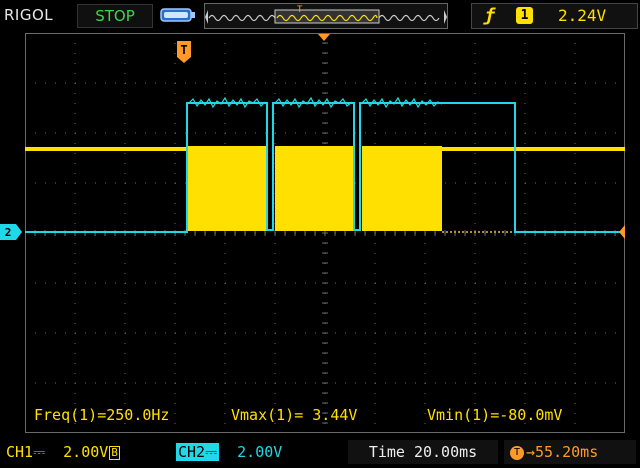 This screenshot has width=640, height=468. What do you see at coordinates (8, 232) in the screenshot?
I see `svg-text: 2` at bounding box center [8, 232].